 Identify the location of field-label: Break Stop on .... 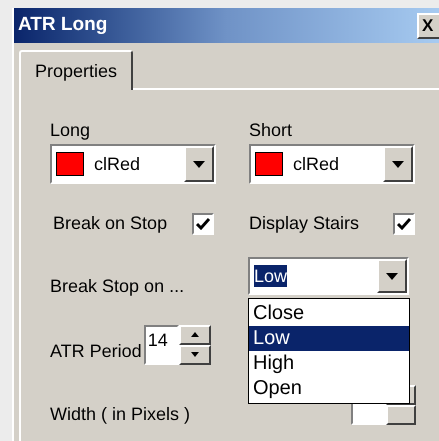
(118, 286).